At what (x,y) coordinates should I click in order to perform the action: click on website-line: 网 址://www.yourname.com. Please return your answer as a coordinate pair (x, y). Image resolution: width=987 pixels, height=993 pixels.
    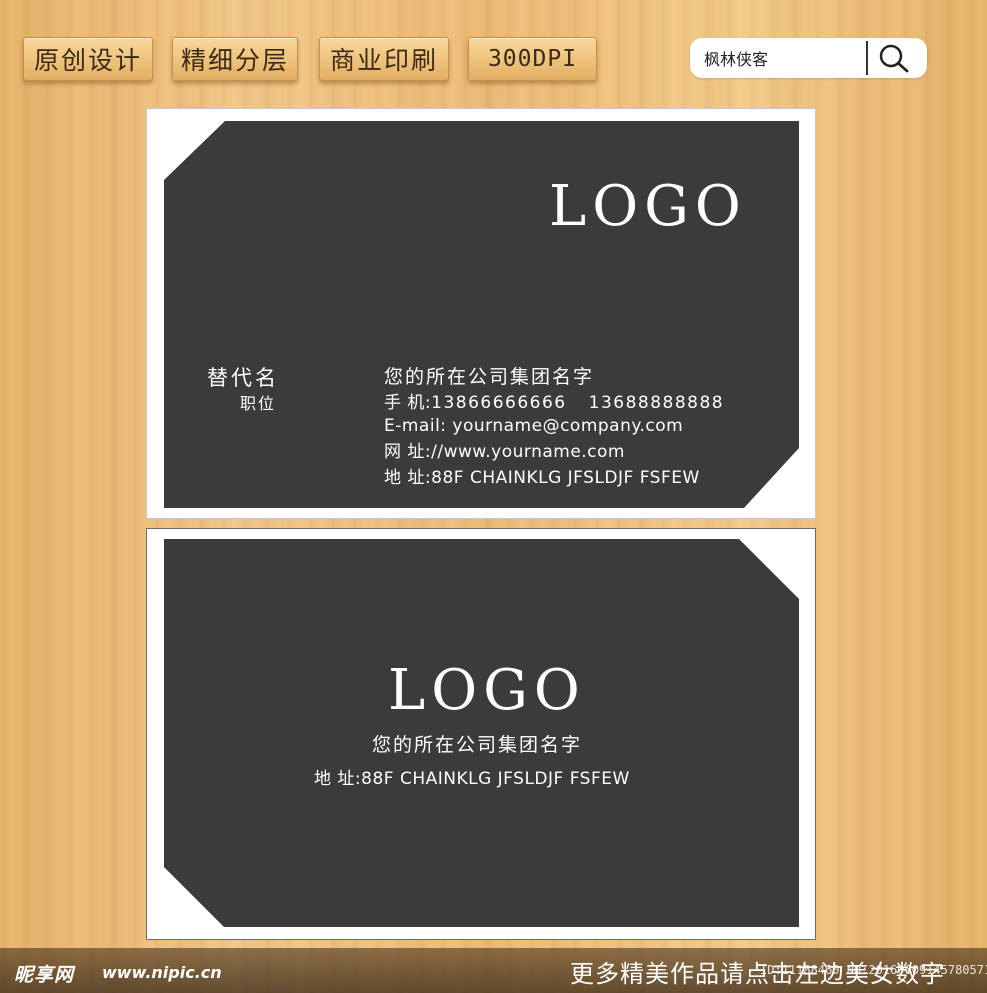
    Looking at the image, I should click on (504, 452).